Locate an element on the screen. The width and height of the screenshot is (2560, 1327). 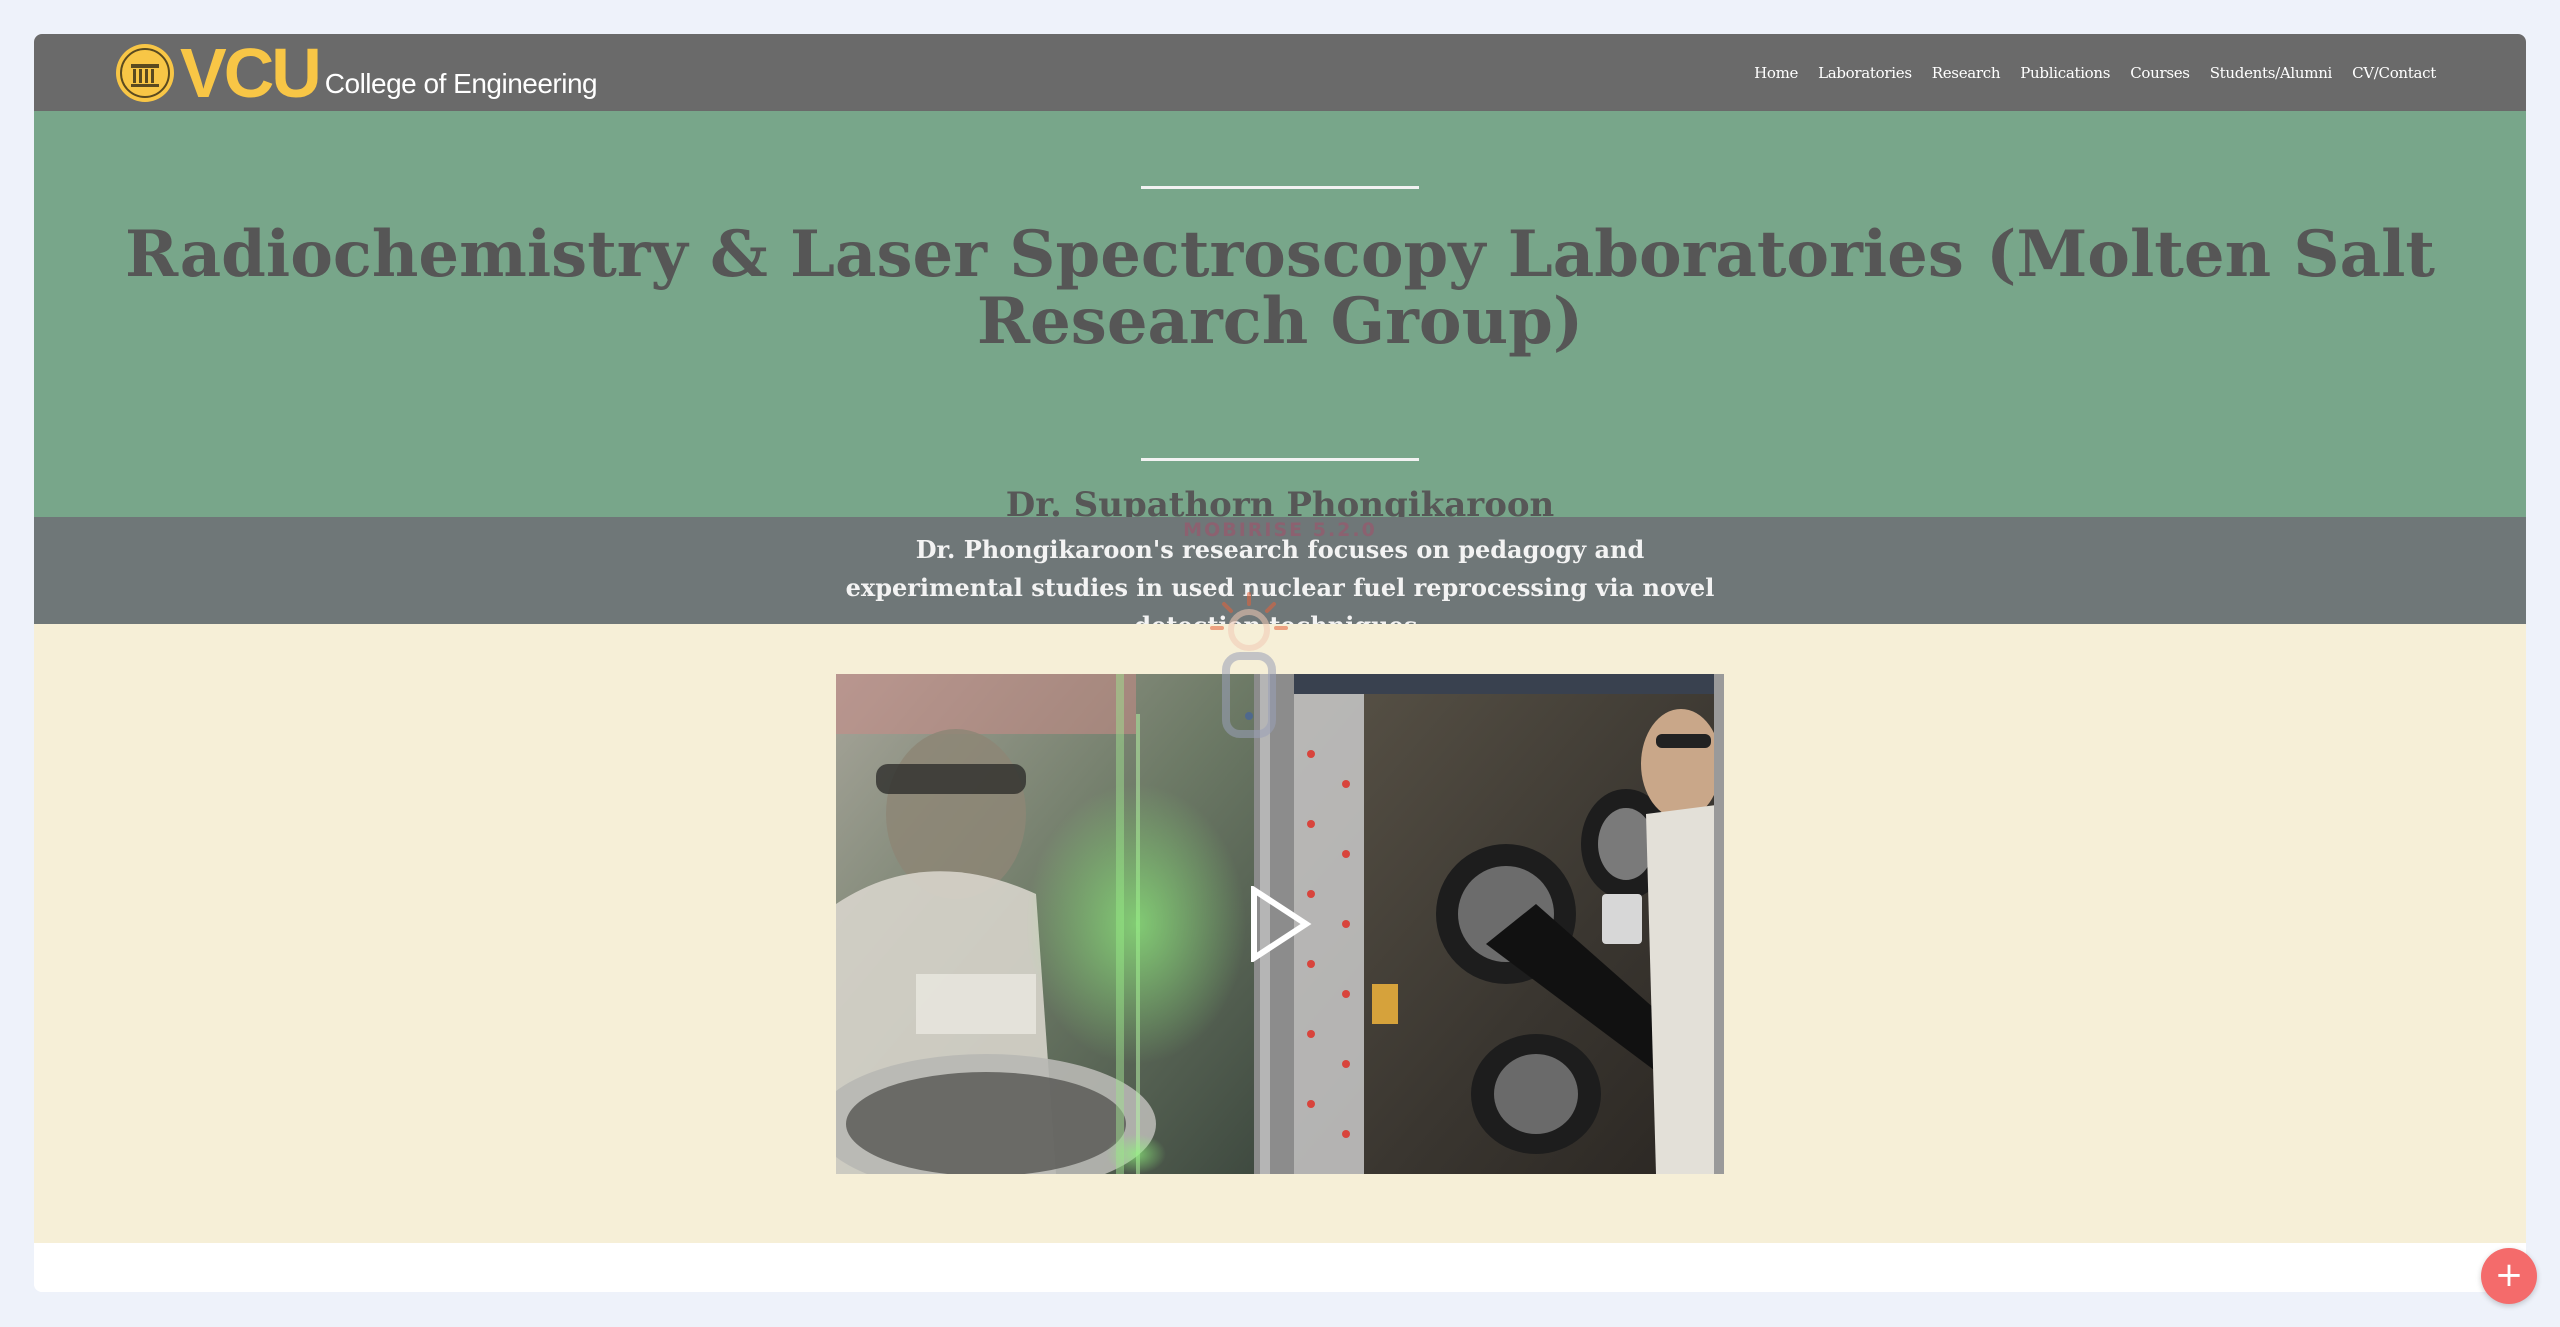
vcu-logo: VCU College of Engineering is located at coordinates (356, 73).